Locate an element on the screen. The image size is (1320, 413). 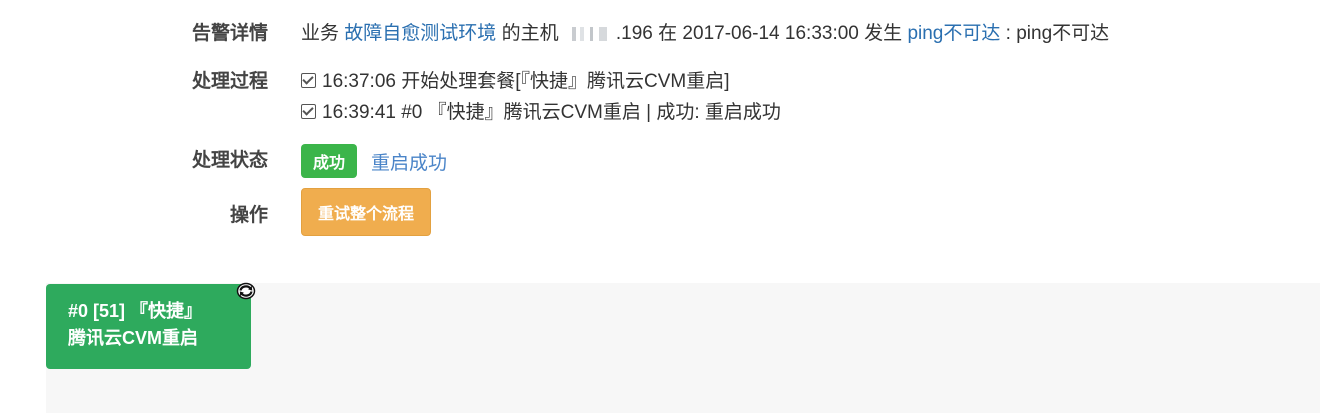
ip-suffix: .196 is located at coordinates (634, 33).